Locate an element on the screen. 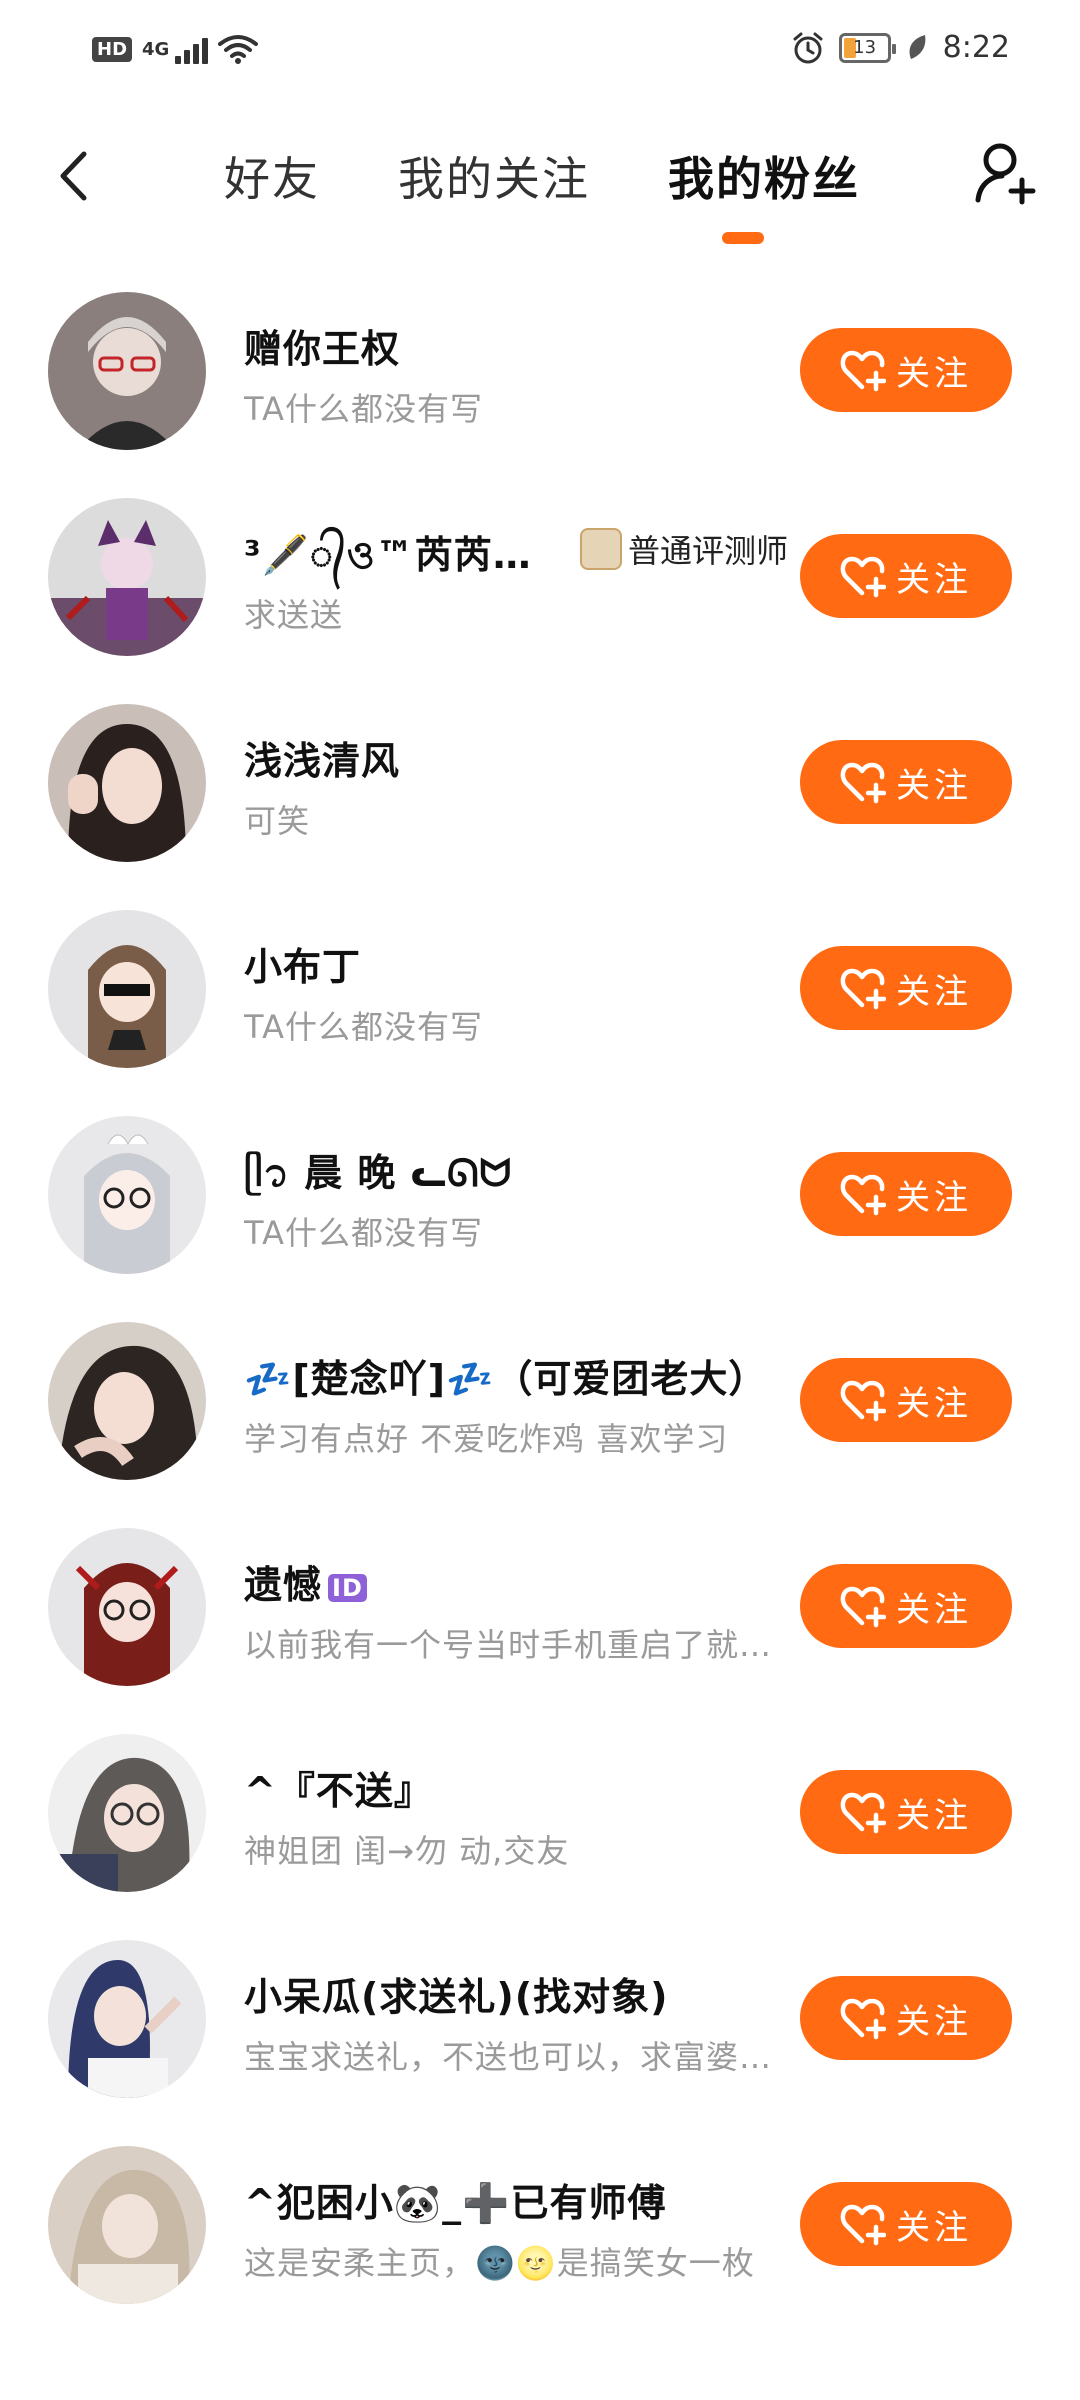  alarm-icon is located at coordinates (808, 47).